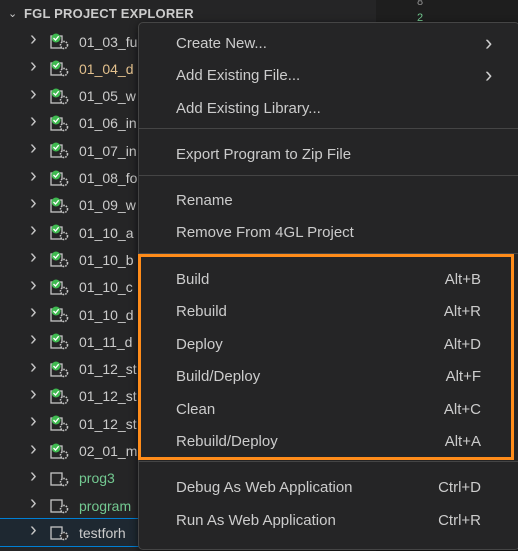 Image resolution: width=518 pixels, height=551 pixels. I want to click on menu-item-remove-from-4gl-project: Remove From 4GL Project, so click(328, 232).